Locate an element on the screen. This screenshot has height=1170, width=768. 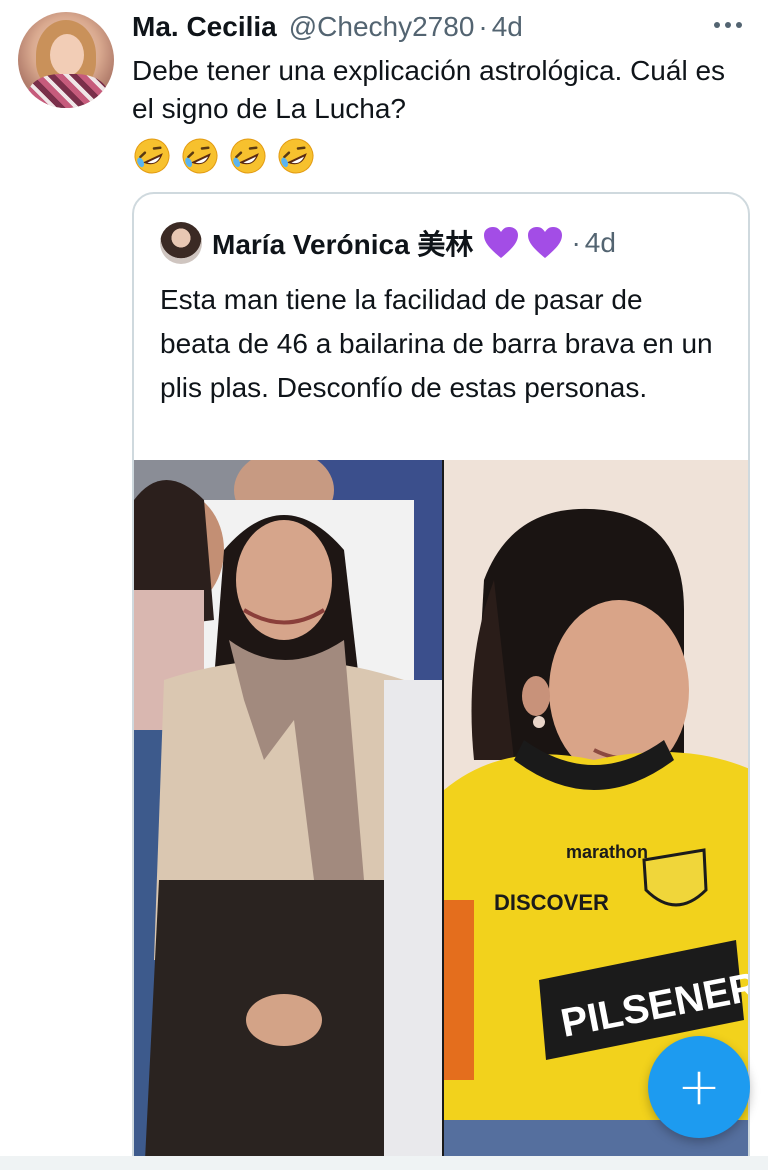
heart-emoji-group is located at coordinates (523, 243).